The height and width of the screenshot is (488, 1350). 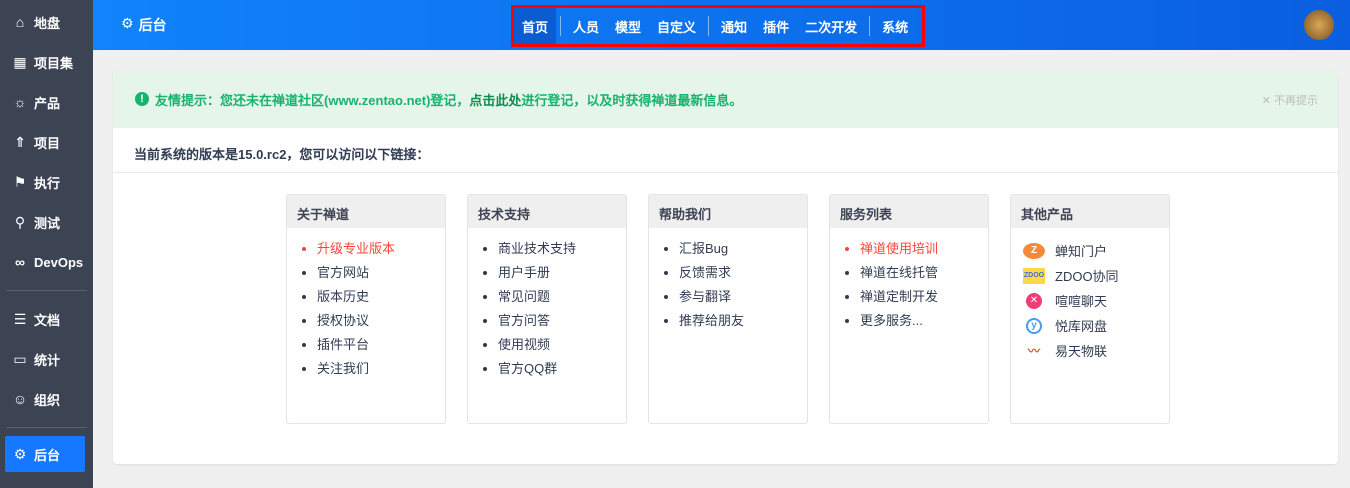 What do you see at coordinates (381, 348) in the screenshot?
I see `link-item: 插件平台` at bounding box center [381, 348].